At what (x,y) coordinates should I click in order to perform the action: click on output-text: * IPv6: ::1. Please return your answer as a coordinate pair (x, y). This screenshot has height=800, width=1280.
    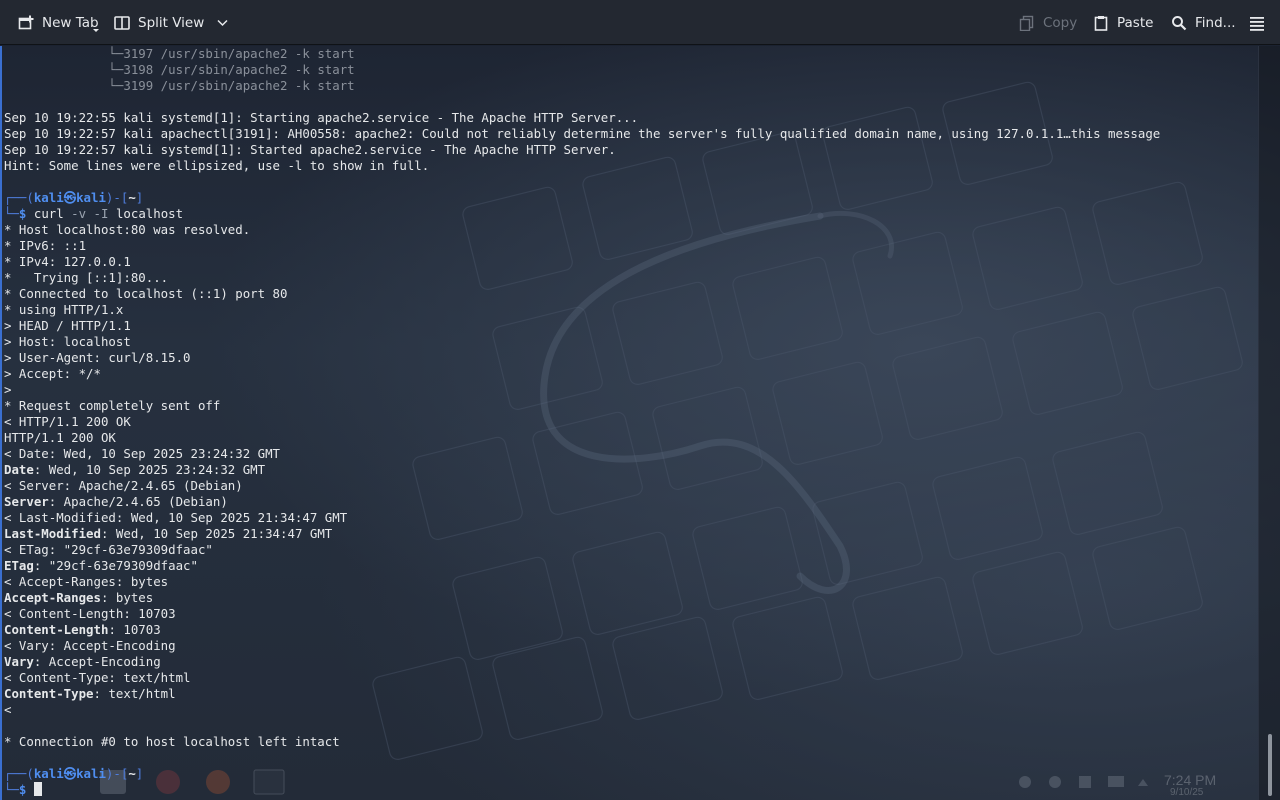
    Looking at the image, I should click on (45, 245).